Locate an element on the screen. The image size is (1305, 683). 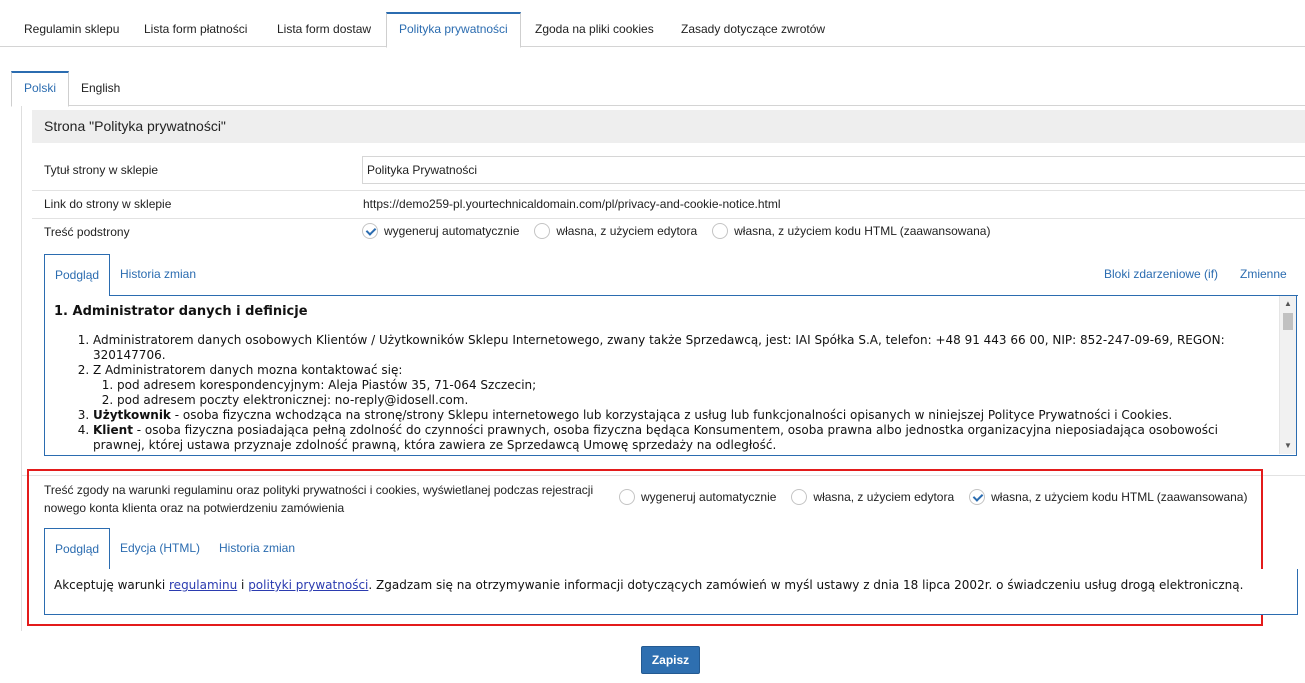
consent-text-part: i is located at coordinates (243, 585).